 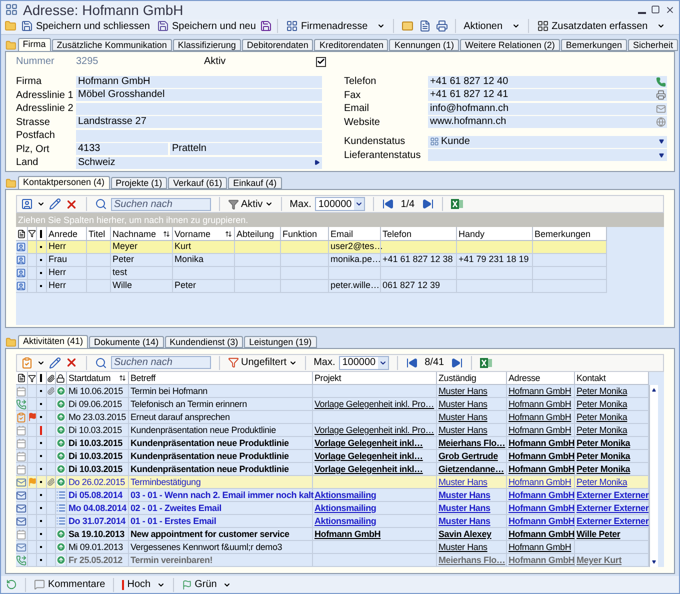 I want to click on input-field: Pratteln, so click(x=246, y=149).